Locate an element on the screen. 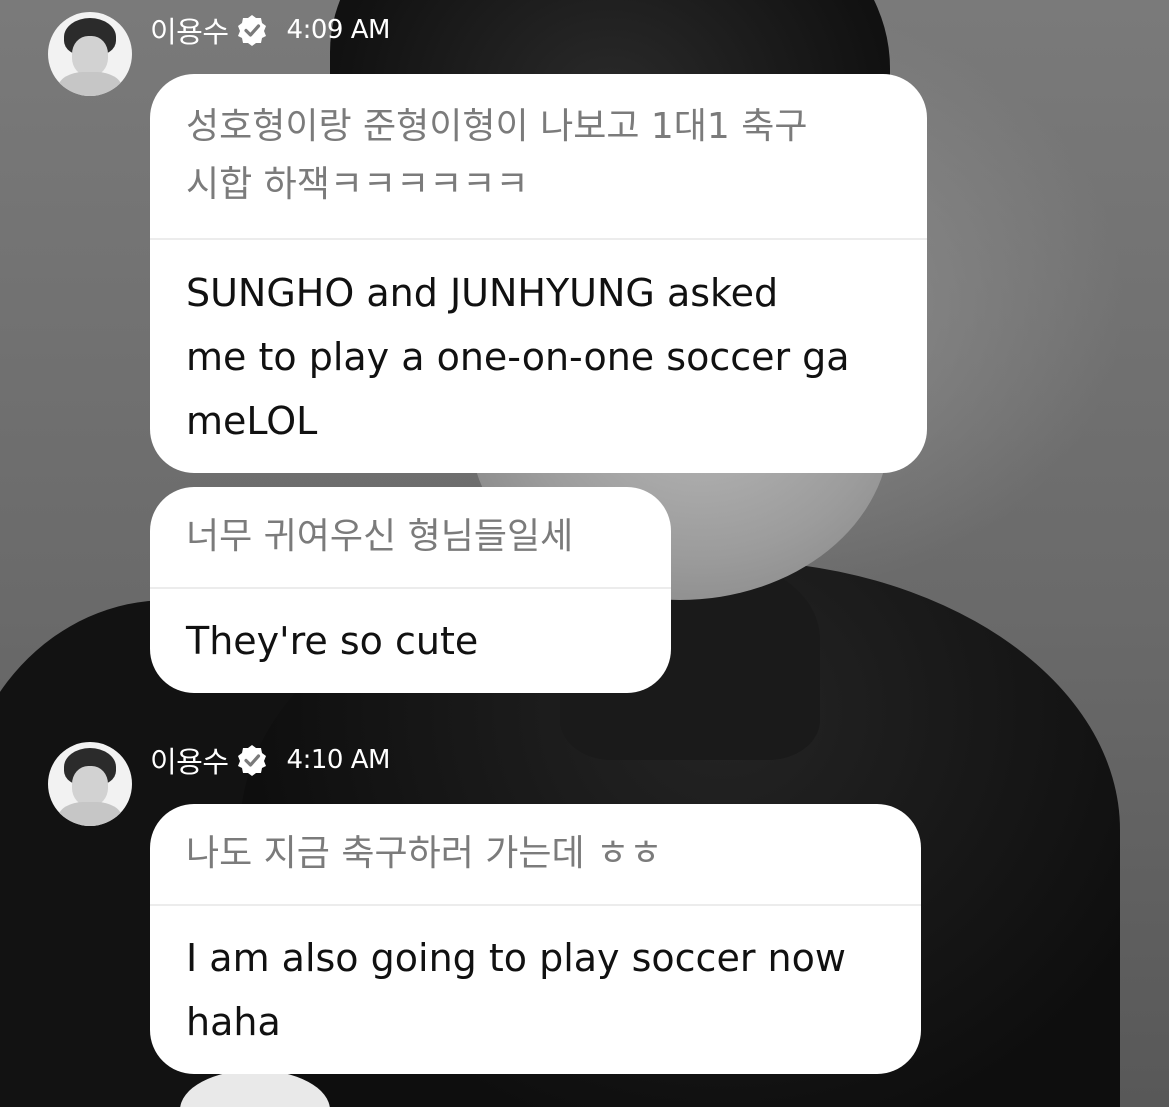 The image size is (1169, 1107). translated-text: I am also going to play soccer now haha is located at coordinates (516, 990).